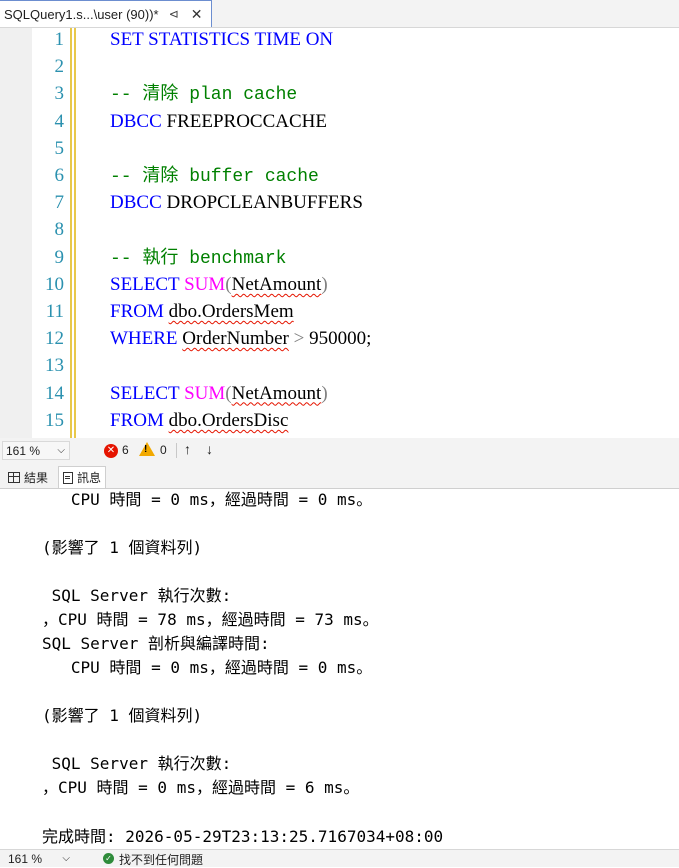  I want to click on error-count: 6, so click(125, 450).